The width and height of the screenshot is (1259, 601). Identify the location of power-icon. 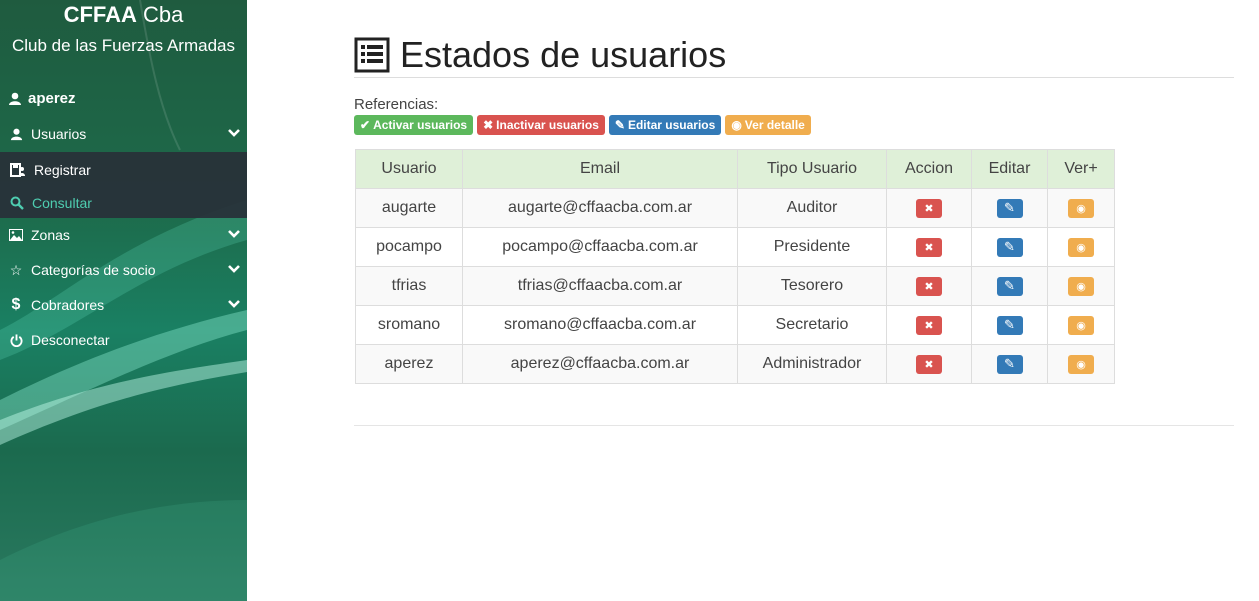
(16, 340).